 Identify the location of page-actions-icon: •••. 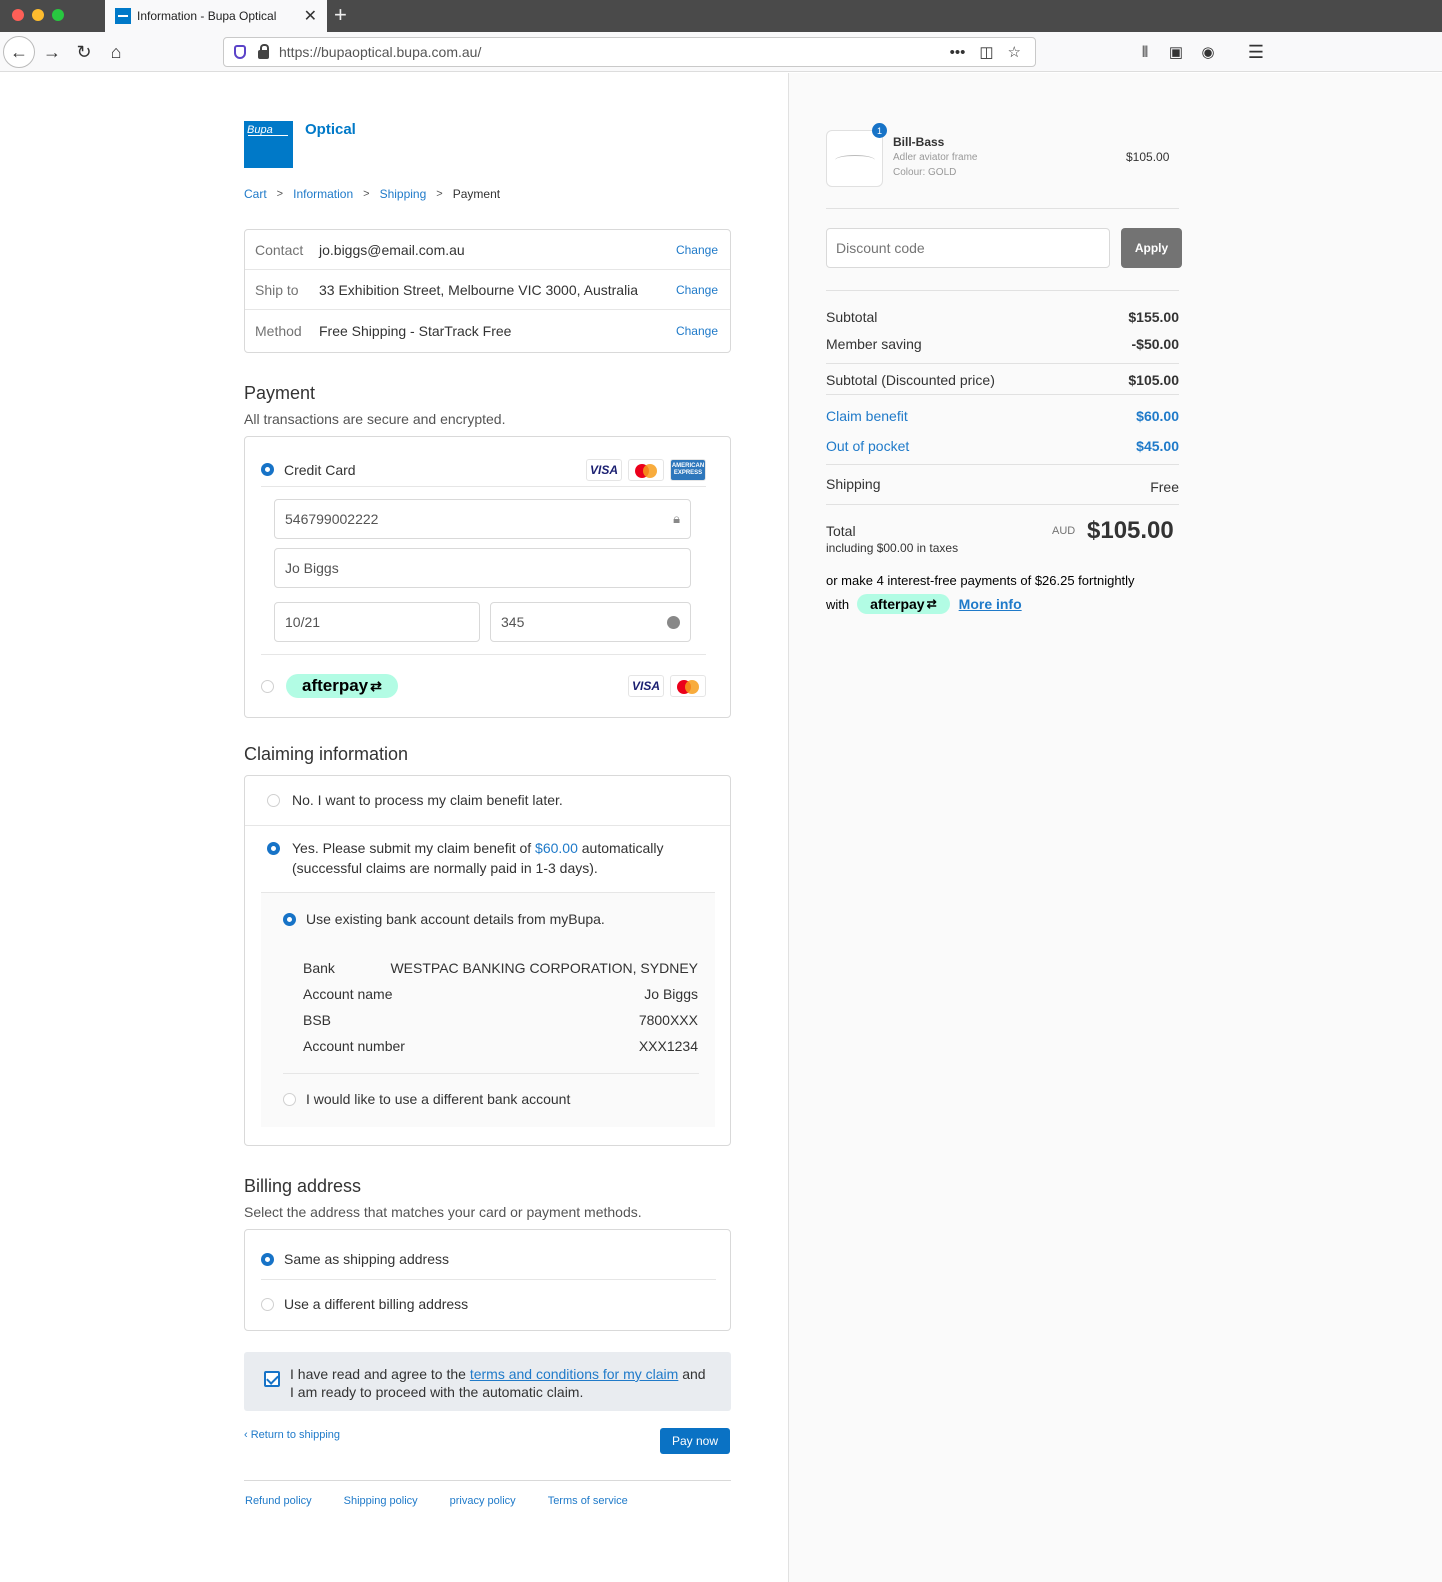
(958, 52).